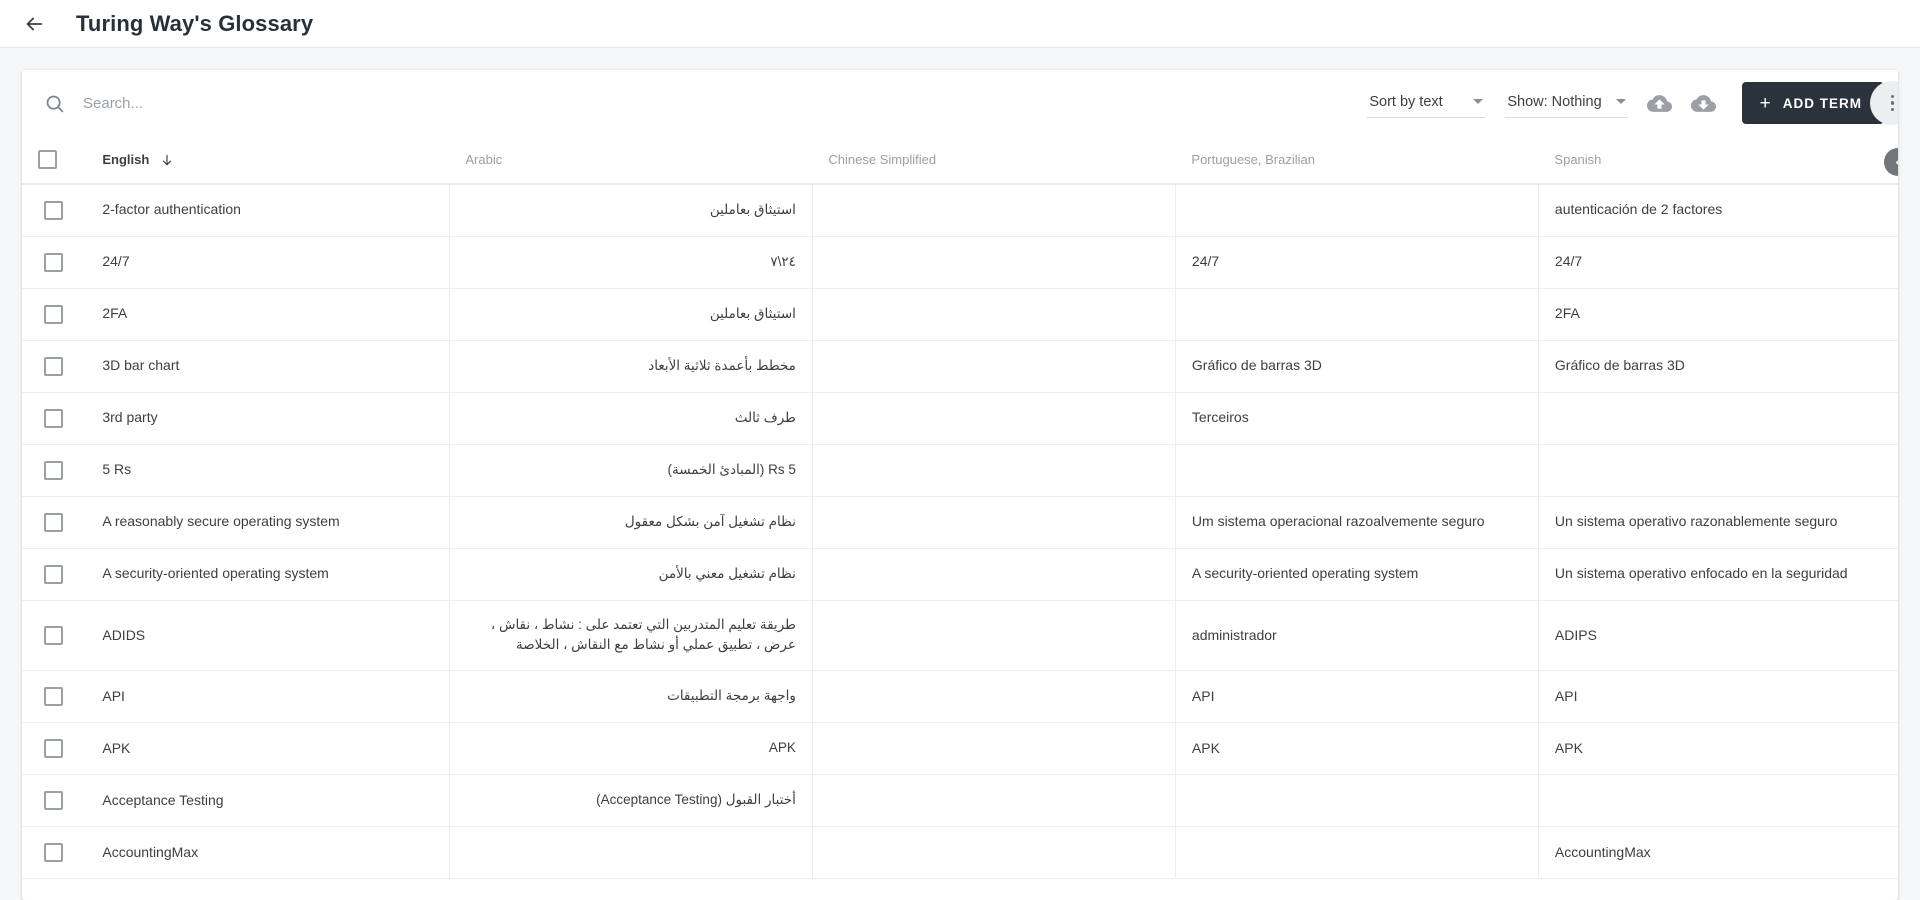 The image size is (1920, 900). Describe the element at coordinates (268, 749) in the screenshot. I see `cell-english: APK` at that location.